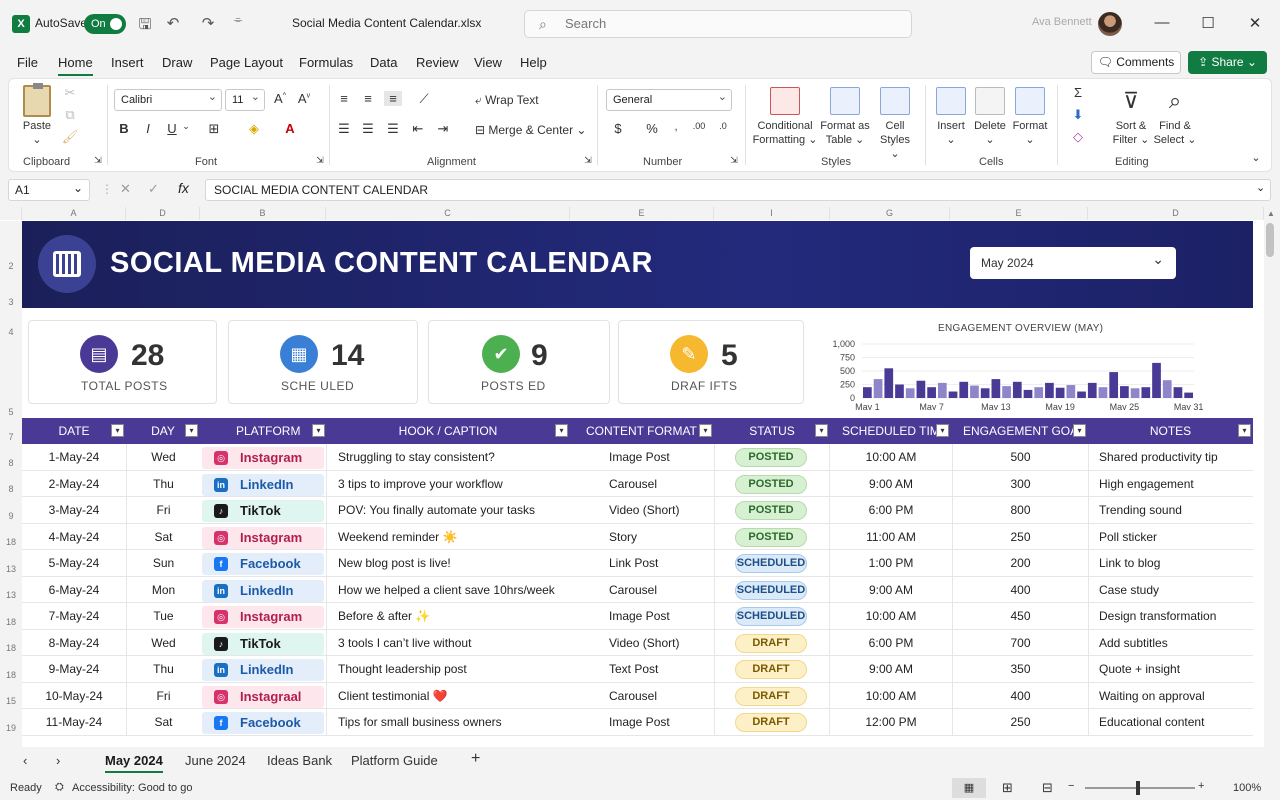 Image resolution: width=1280 pixels, height=800 pixels. Describe the element at coordinates (1078, 92) in the screenshot. I see `autosum-icon: Σ` at that location.